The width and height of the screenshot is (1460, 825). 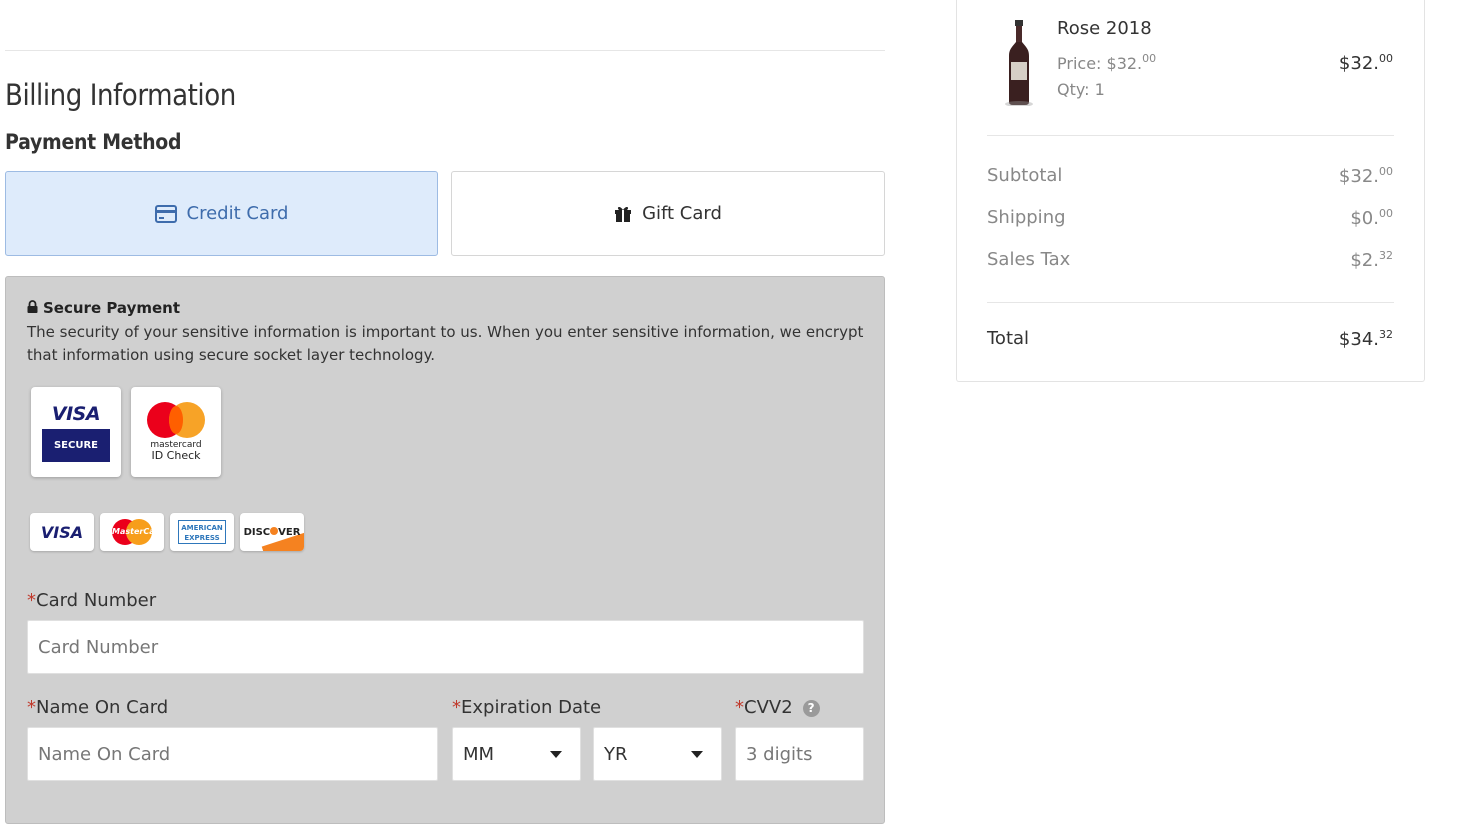 I want to click on cvv-input: 3 digits, so click(x=799, y=754).